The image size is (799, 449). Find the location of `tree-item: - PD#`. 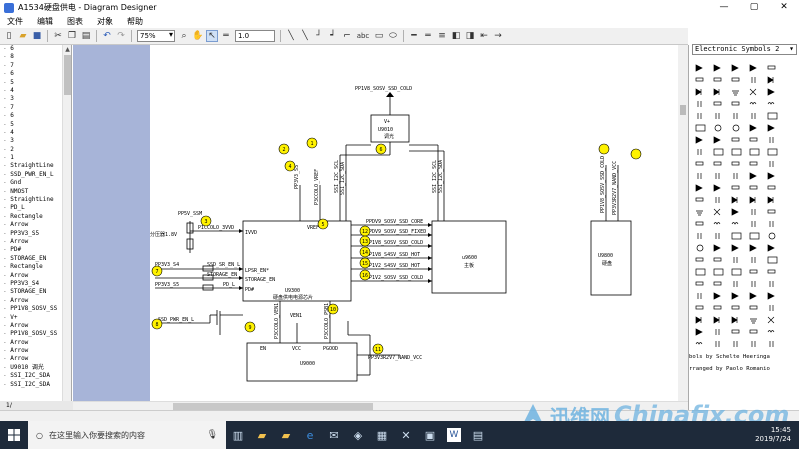

tree-item: - PD# is located at coordinates (31, 250).